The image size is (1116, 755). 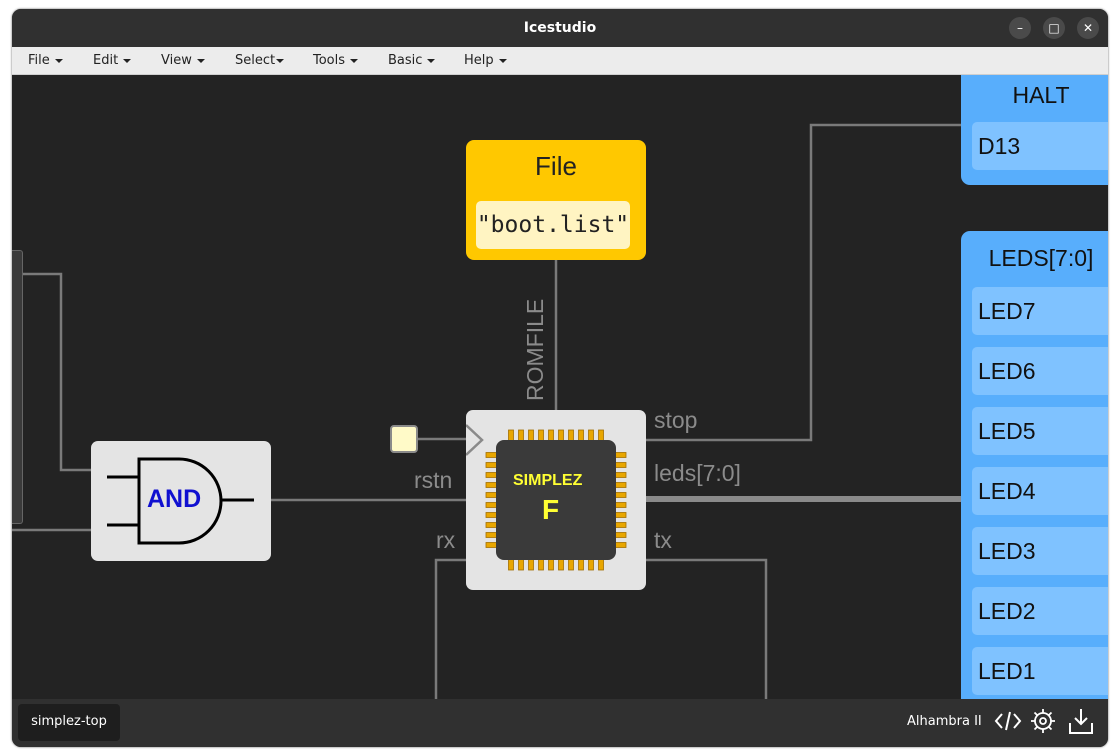 I want to click on port-rstn-label: rstn, so click(x=433, y=480).